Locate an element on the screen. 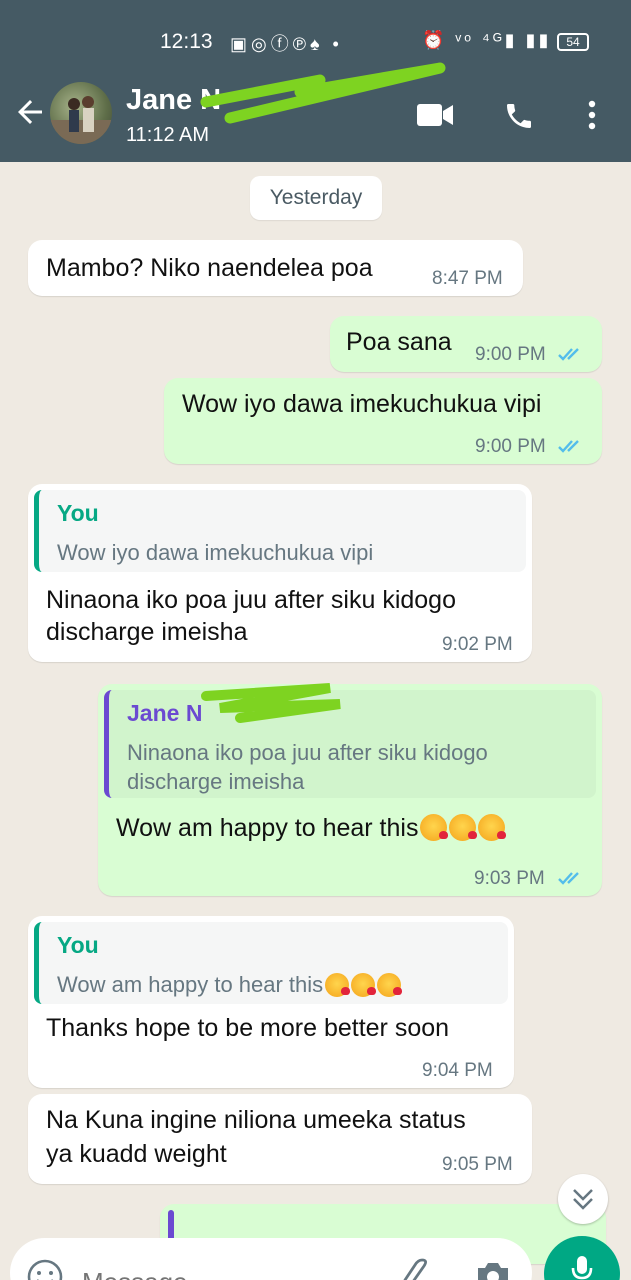  message-bubble-incoming: Mambo? Niko naendelea poa 8:47 PM is located at coordinates (275, 268).